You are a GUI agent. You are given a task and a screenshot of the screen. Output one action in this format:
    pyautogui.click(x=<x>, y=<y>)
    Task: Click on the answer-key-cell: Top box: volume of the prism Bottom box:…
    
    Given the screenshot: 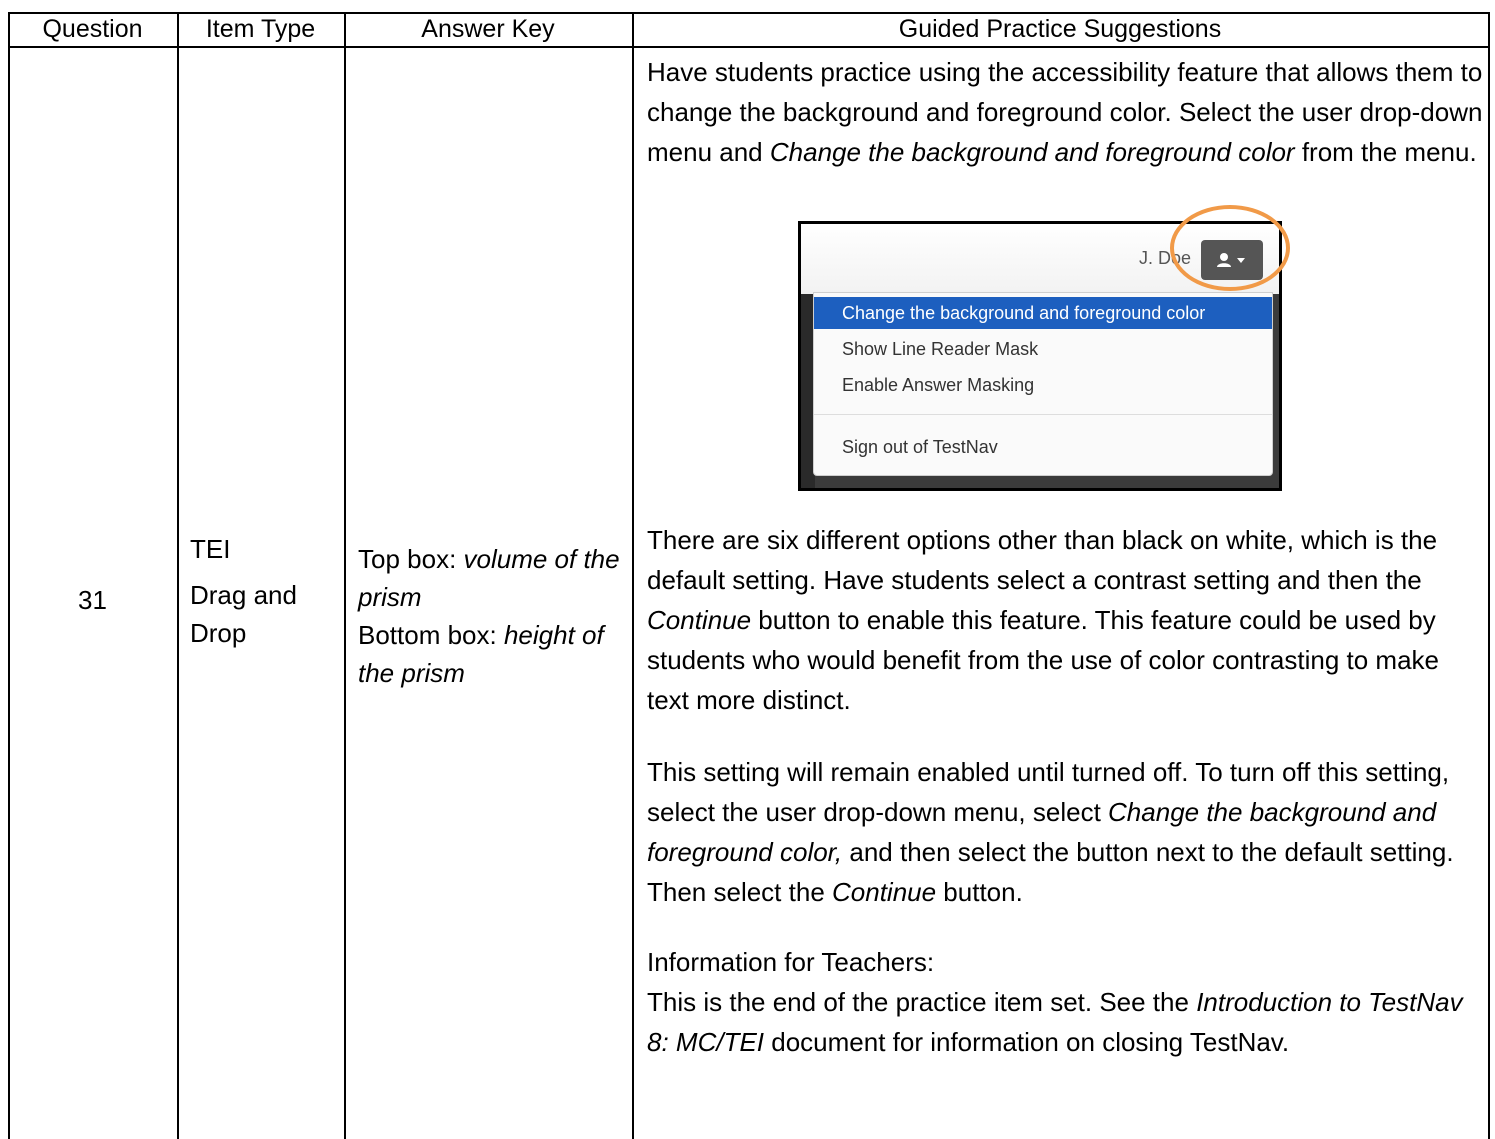 What is the action you would take?
    pyautogui.click(x=495, y=616)
    